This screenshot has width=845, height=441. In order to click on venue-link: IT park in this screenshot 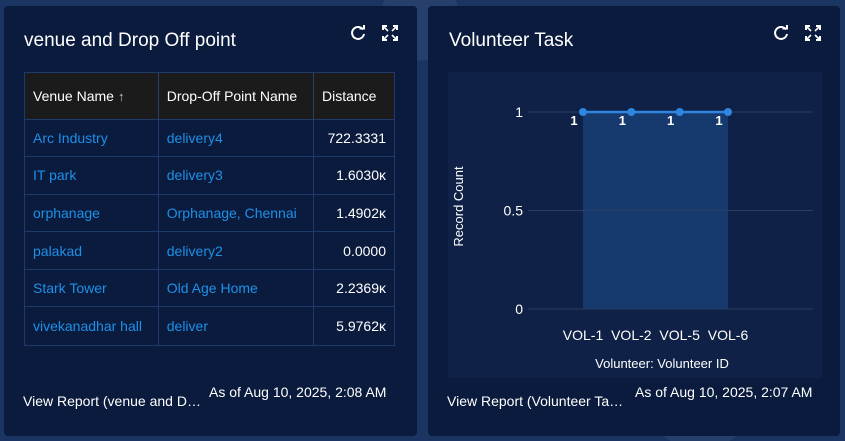, I will do `click(92, 175)`.